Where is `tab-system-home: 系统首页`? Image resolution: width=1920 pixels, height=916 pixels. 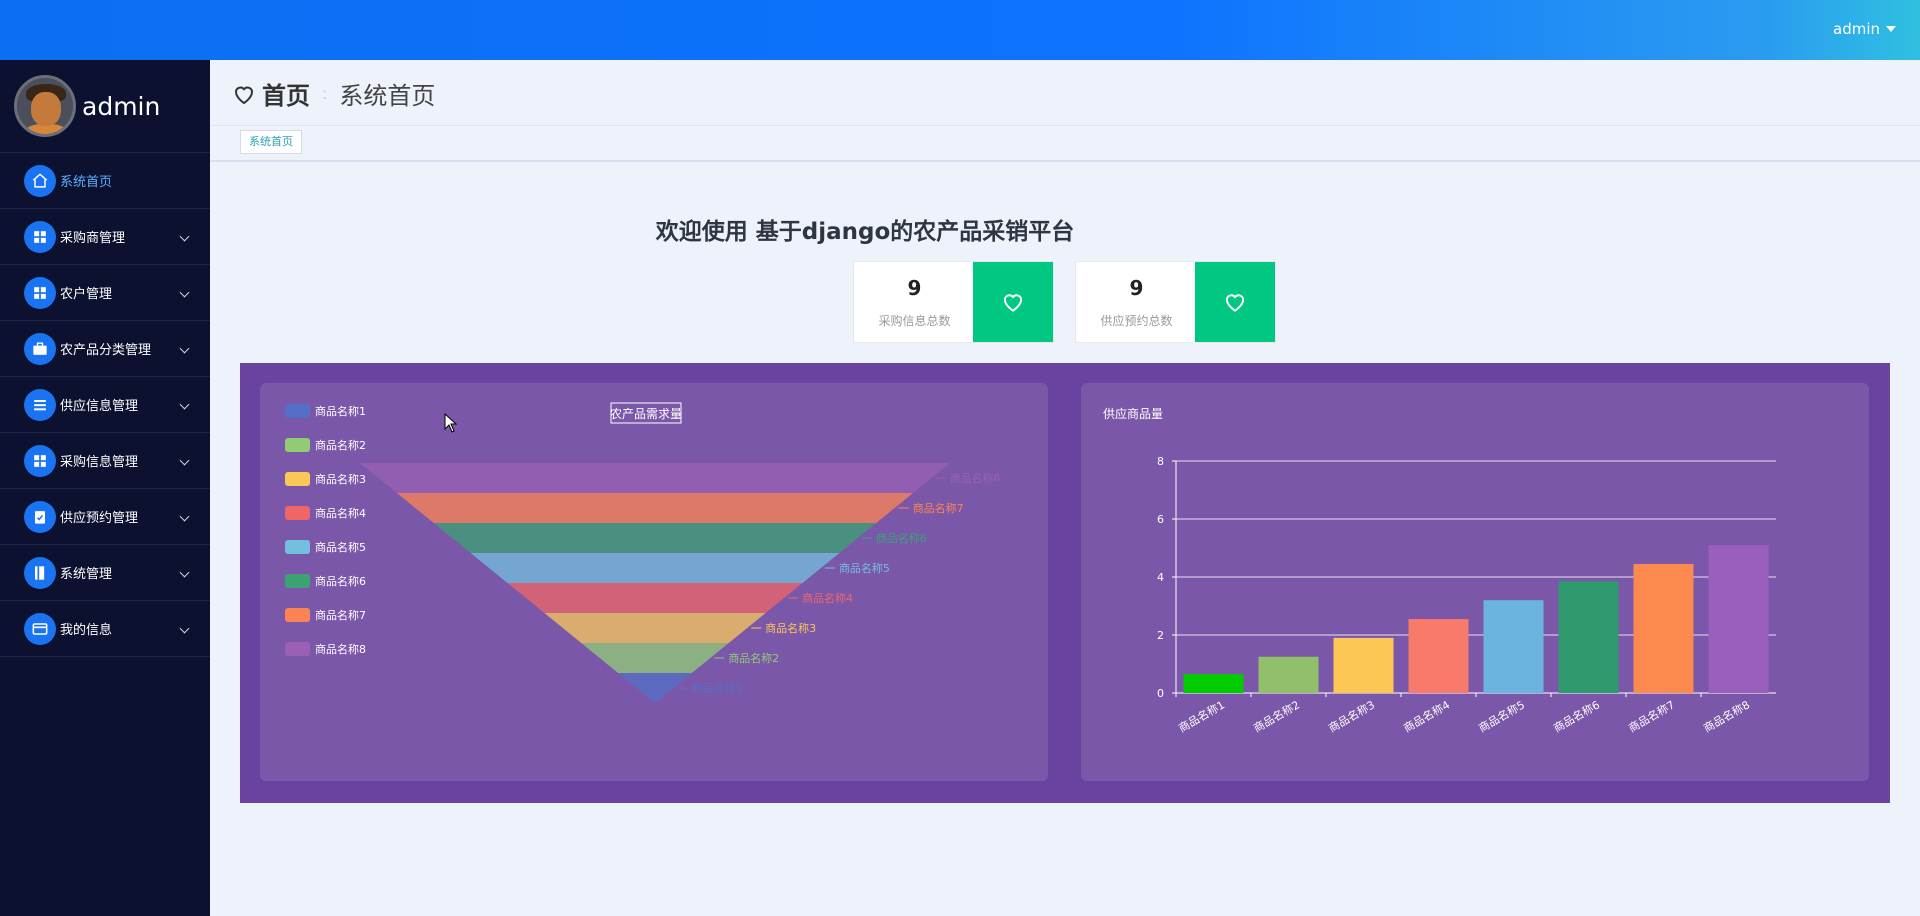 tab-system-home: 系统首页 is located at coordinates (271, 142).